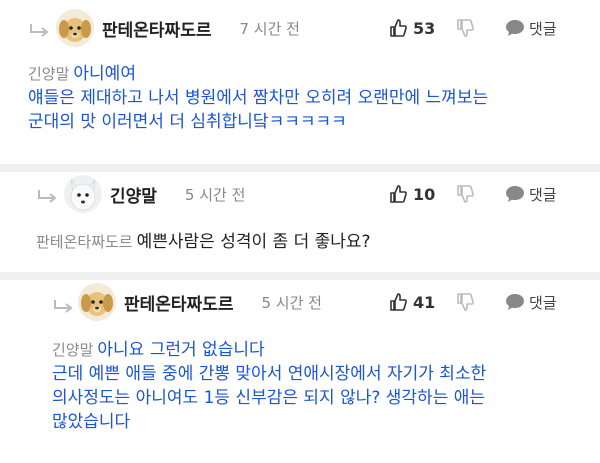 This screenshot has height=463, width=600. I want to click on comment-text-line: 많았습니다, so click(91, 422).